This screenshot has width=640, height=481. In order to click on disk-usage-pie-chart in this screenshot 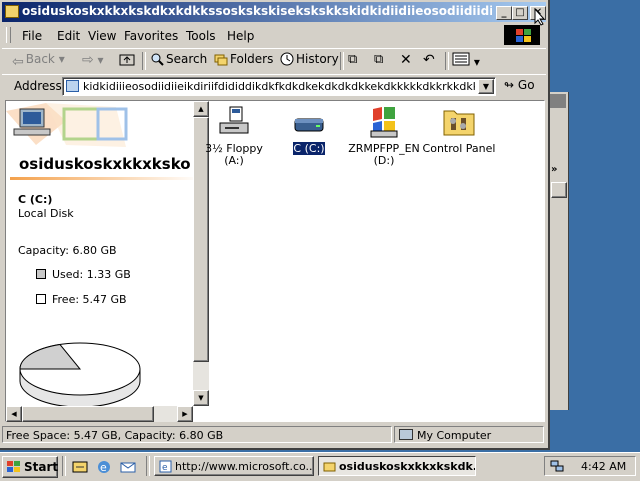, I will do `click(80, 375)`.